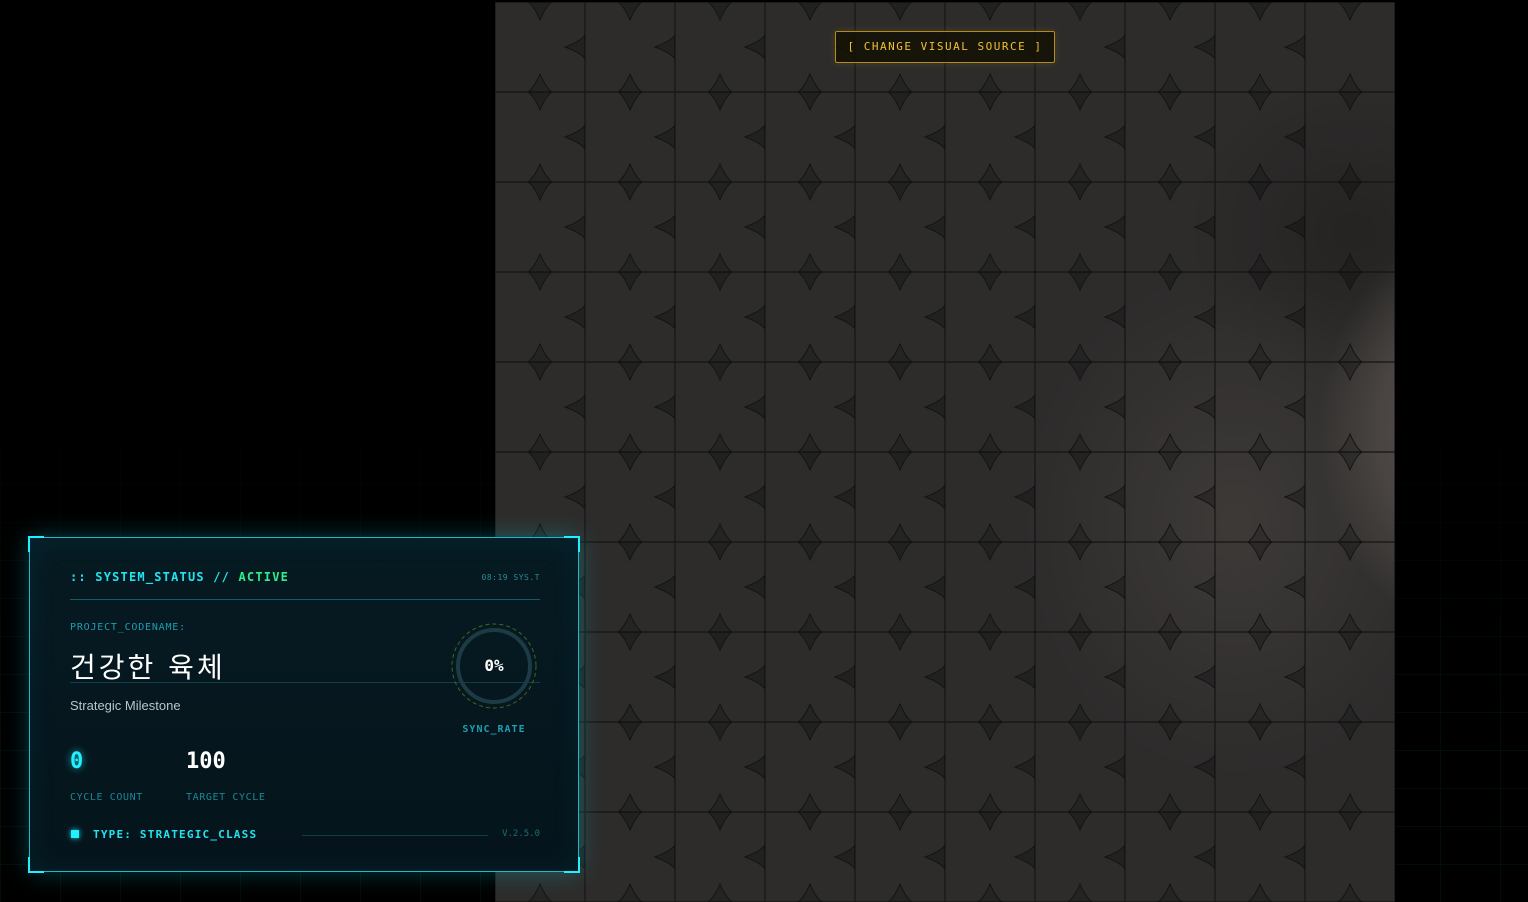 This screenshot has height=902, width=1528. I want to click on panel-header: :: SYSTEM_STATUS // ACTIVE 08:19 SYS.T, so click(305, 579).